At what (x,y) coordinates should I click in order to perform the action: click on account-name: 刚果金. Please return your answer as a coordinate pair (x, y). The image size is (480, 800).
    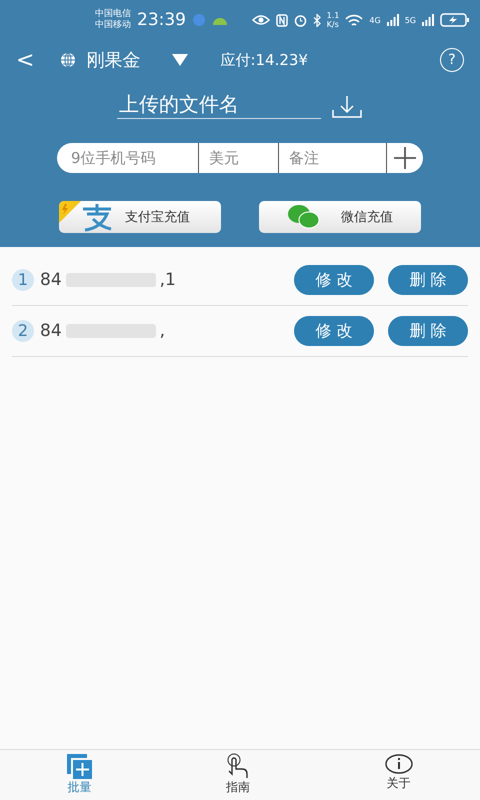
    Looking at the image, I should click on (113, 60).